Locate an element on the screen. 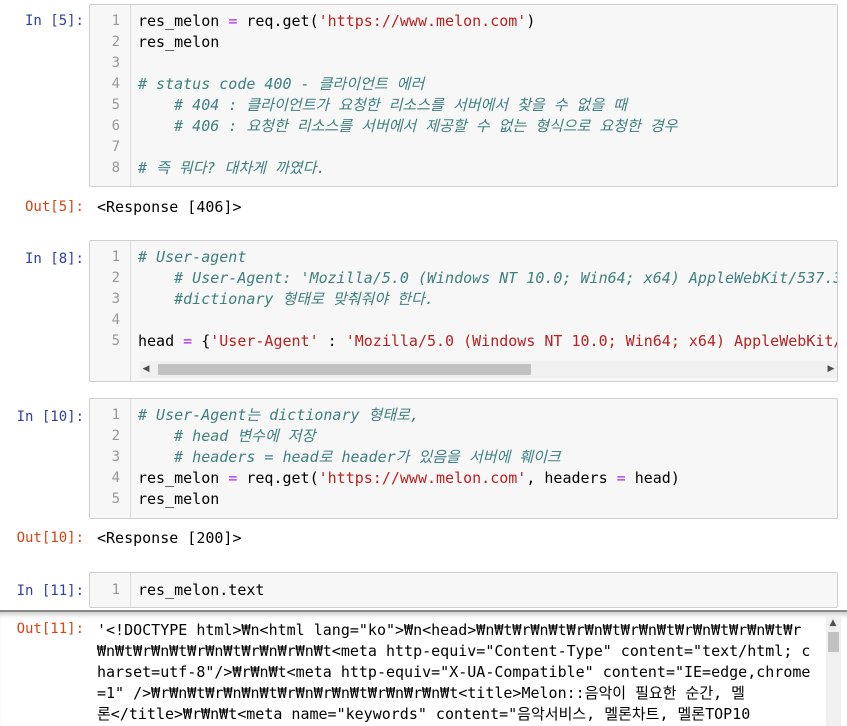 The width and height of the screenshot is (847, 726). code-text: # 404 : 클라이언트가 요청한 리소스를 서버에서 찾을 수 없을 때 is located at coordinates (382, 105).